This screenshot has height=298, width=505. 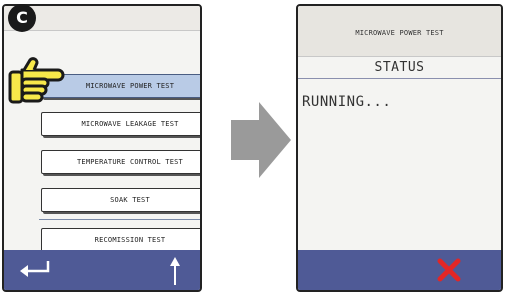 What do you see at coordinates (399, 78) in the screenshot?
I see `status-divider` at bounding box center [399, 78].